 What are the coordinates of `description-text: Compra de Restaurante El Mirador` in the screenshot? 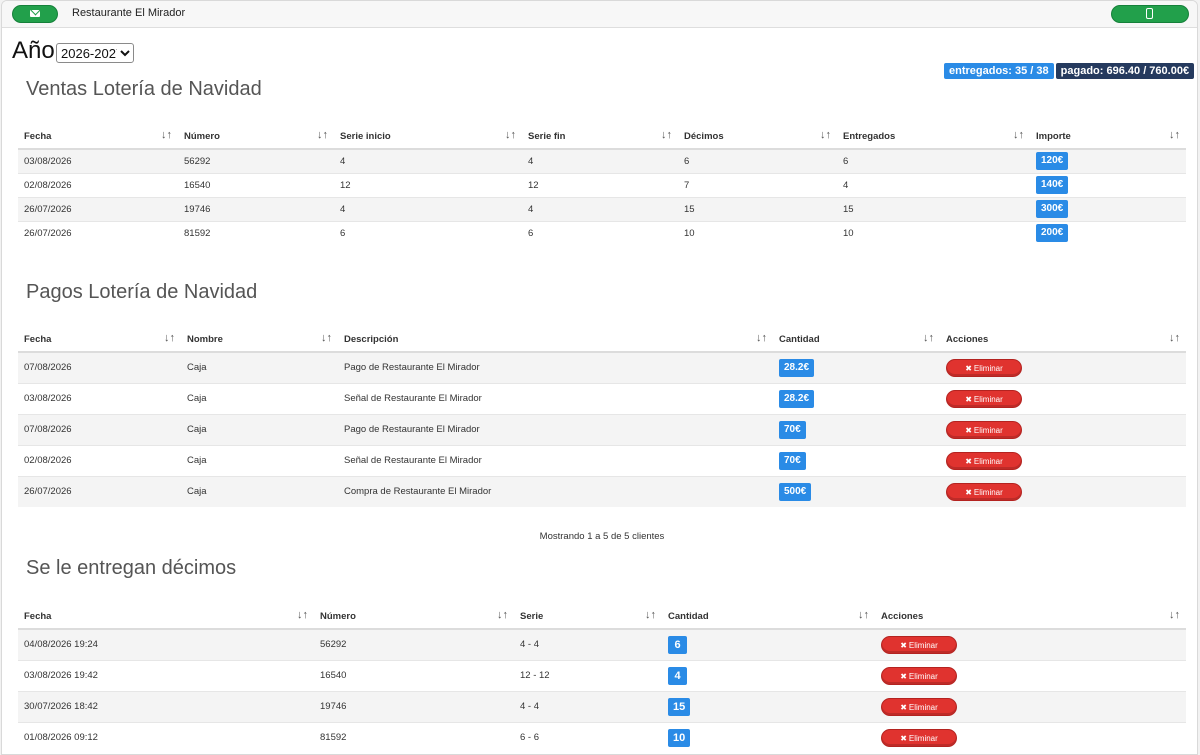 It's located at (418, 492).